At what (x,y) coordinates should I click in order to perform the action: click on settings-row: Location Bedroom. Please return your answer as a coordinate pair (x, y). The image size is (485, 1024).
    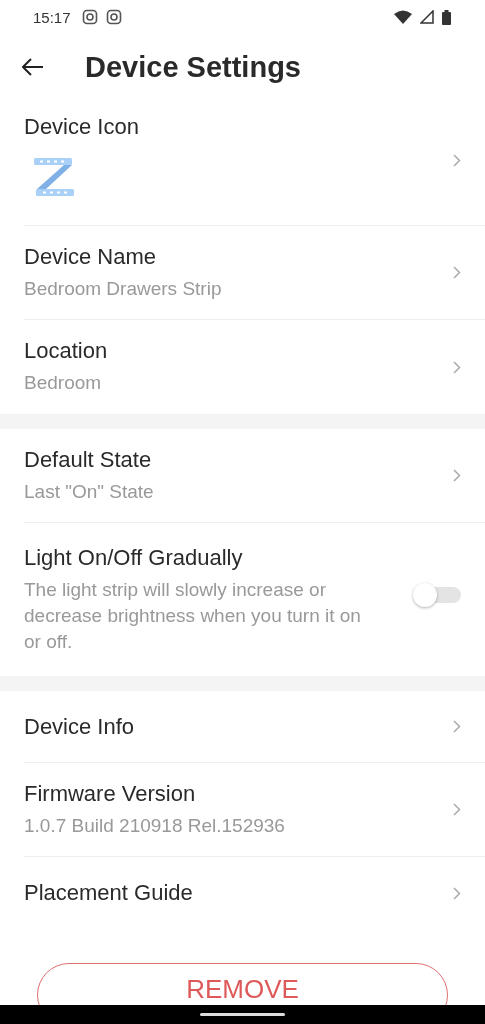
    Looking at the image, I should click on (254, 367).